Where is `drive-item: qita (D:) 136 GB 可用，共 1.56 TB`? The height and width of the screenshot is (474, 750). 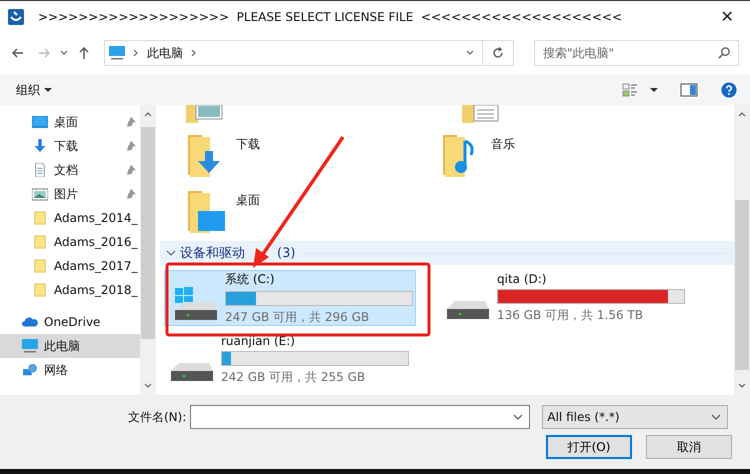 drive-item: qita (D:) 136 GB 可用，共 1.56 TB is located at coordinates (564, 298).